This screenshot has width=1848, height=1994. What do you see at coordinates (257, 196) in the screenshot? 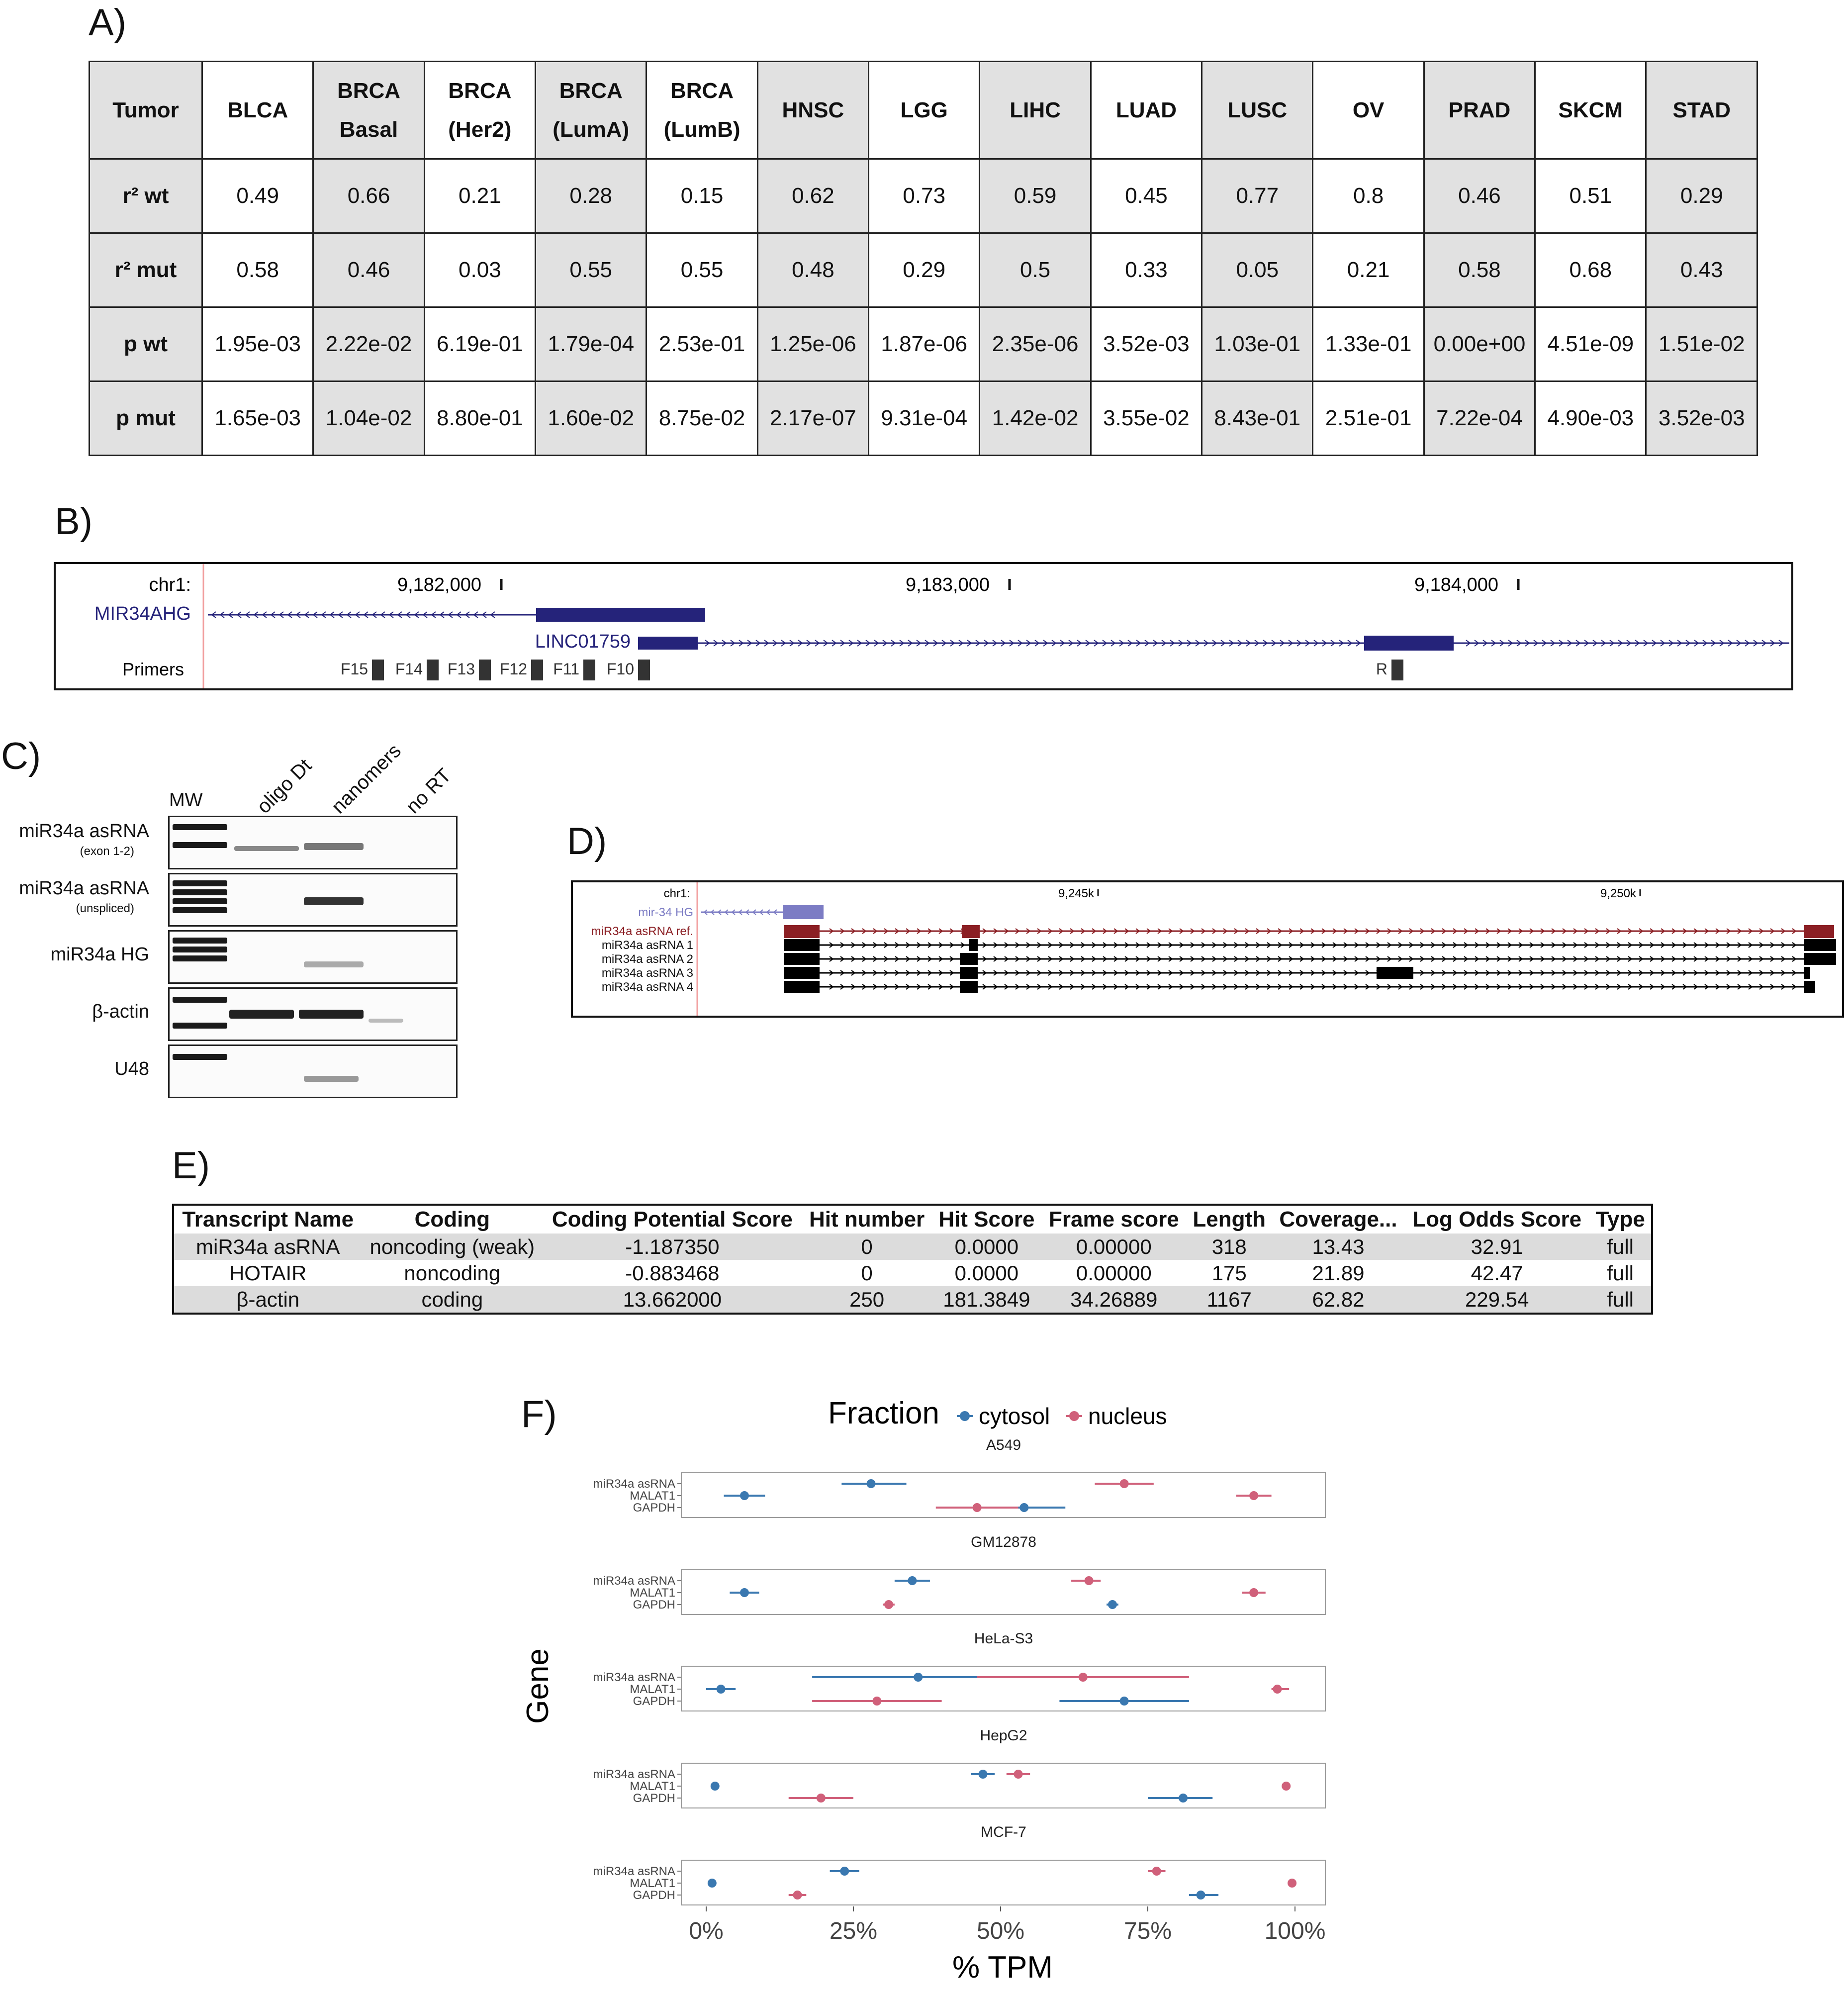
I see `table-cell: 0.49` at bounding box center [257, 196].